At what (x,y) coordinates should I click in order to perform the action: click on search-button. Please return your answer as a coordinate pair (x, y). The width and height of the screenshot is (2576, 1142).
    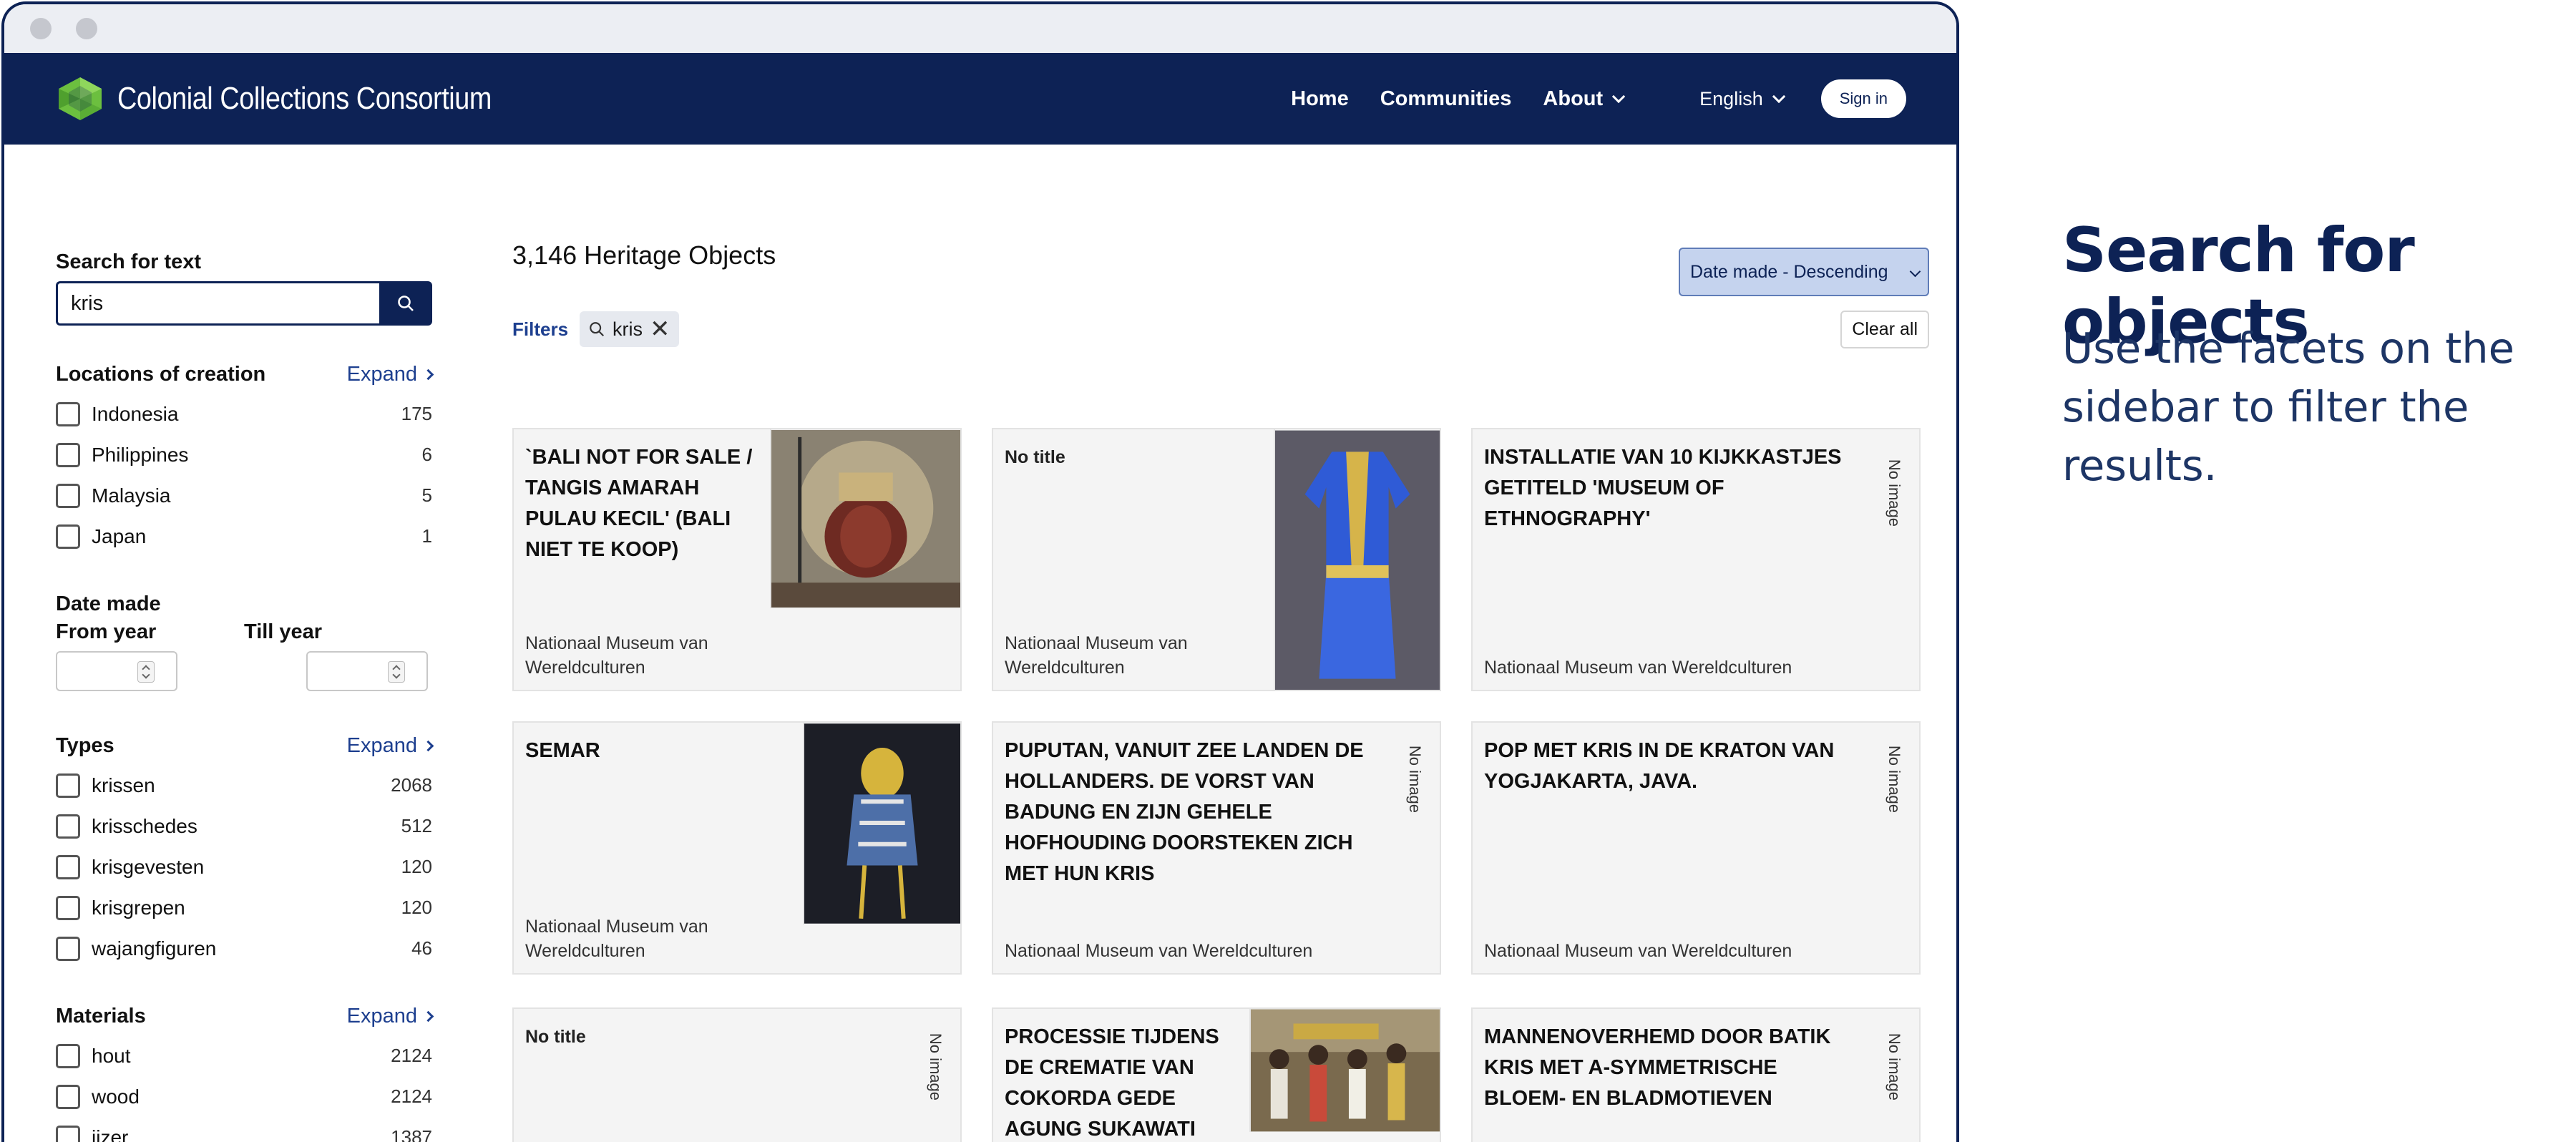
    Looking at the image, I should click on (405, 303).